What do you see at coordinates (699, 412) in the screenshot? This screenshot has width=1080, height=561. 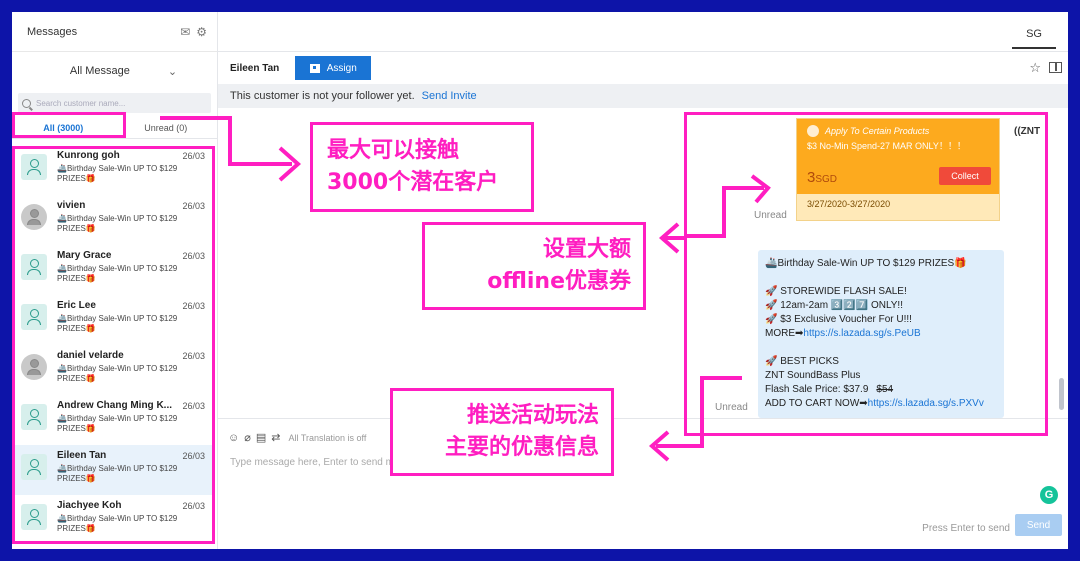 I see `arrow-promotion` at bounding box center [699, 412].